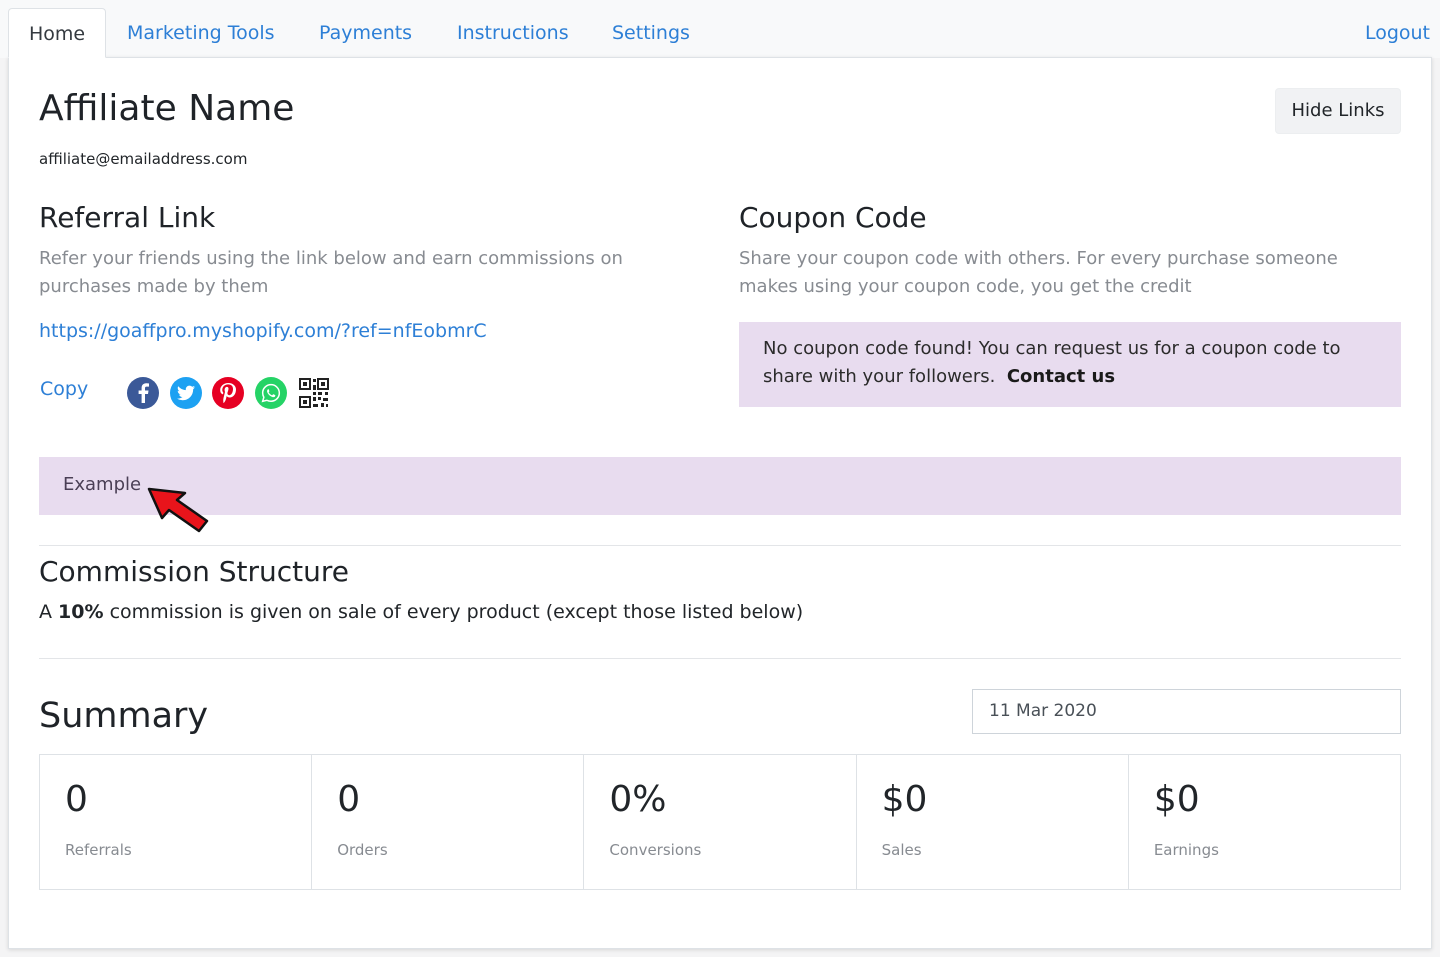 The height and width of the screenshot is (957, 1440). Describe the element at coordinates (1186, 850) in the screenshot. I see `stat-label: Earnings` at that location.